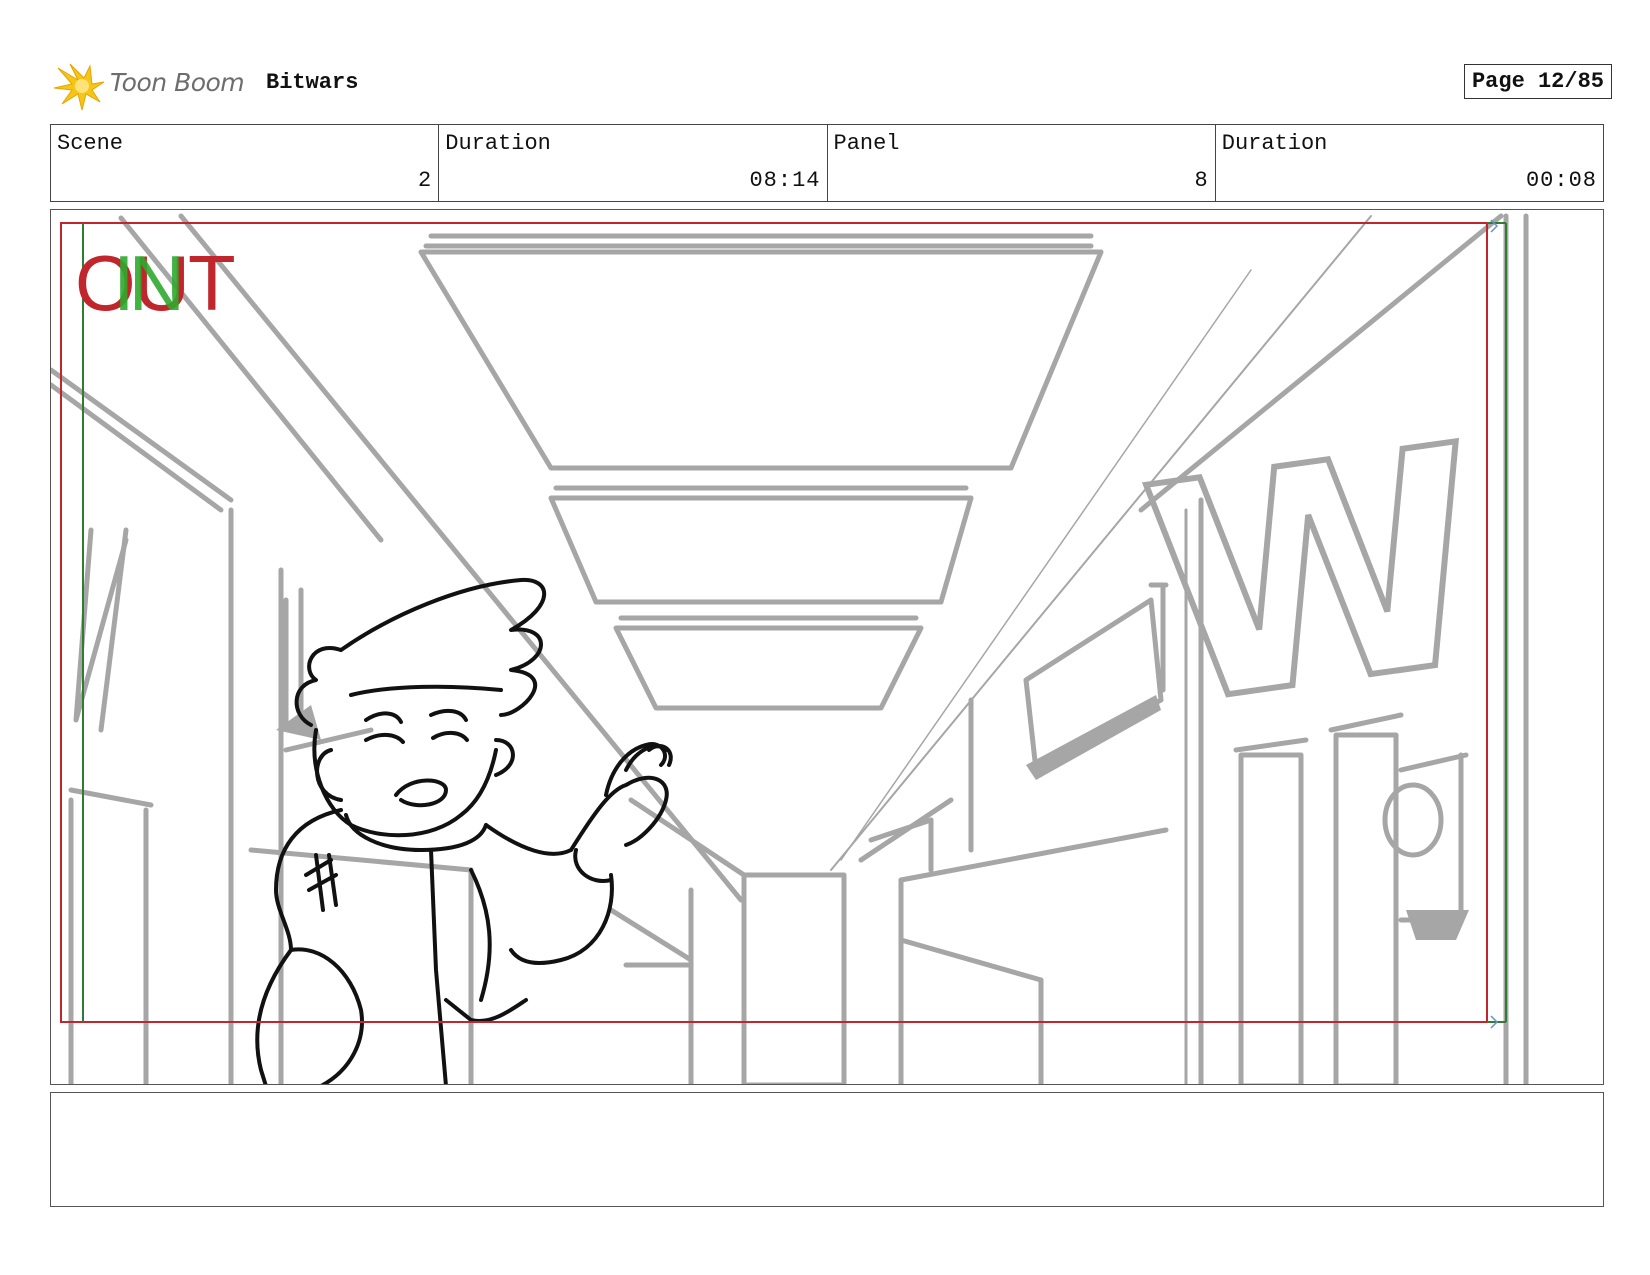 The image size is (1650, 1275). I want to click on panel-cell: Panel 8, so click(1022, 163).